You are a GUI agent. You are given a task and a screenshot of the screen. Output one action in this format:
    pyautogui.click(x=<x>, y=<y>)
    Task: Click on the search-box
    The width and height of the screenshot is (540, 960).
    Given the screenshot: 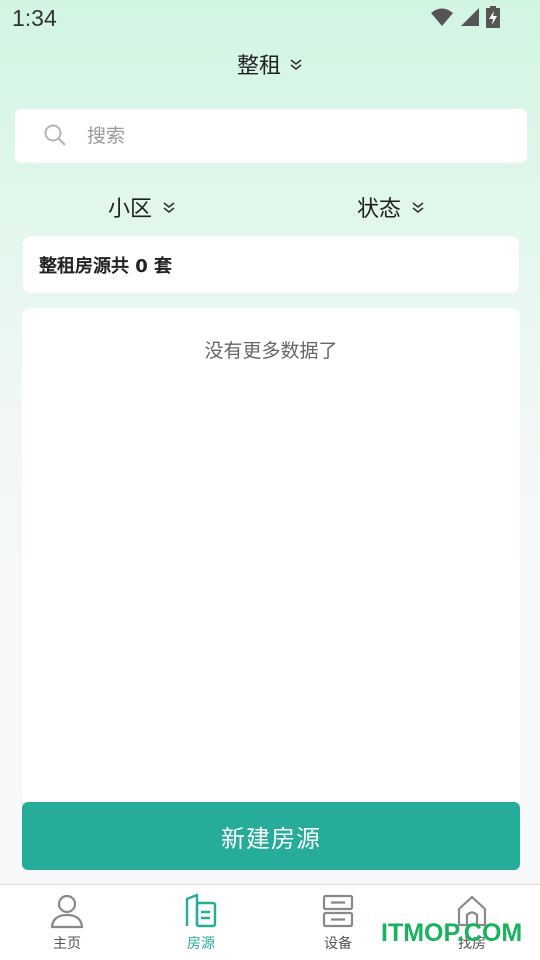 What is the action you would take?
    pyautogui.click(x=271, y=136)
    